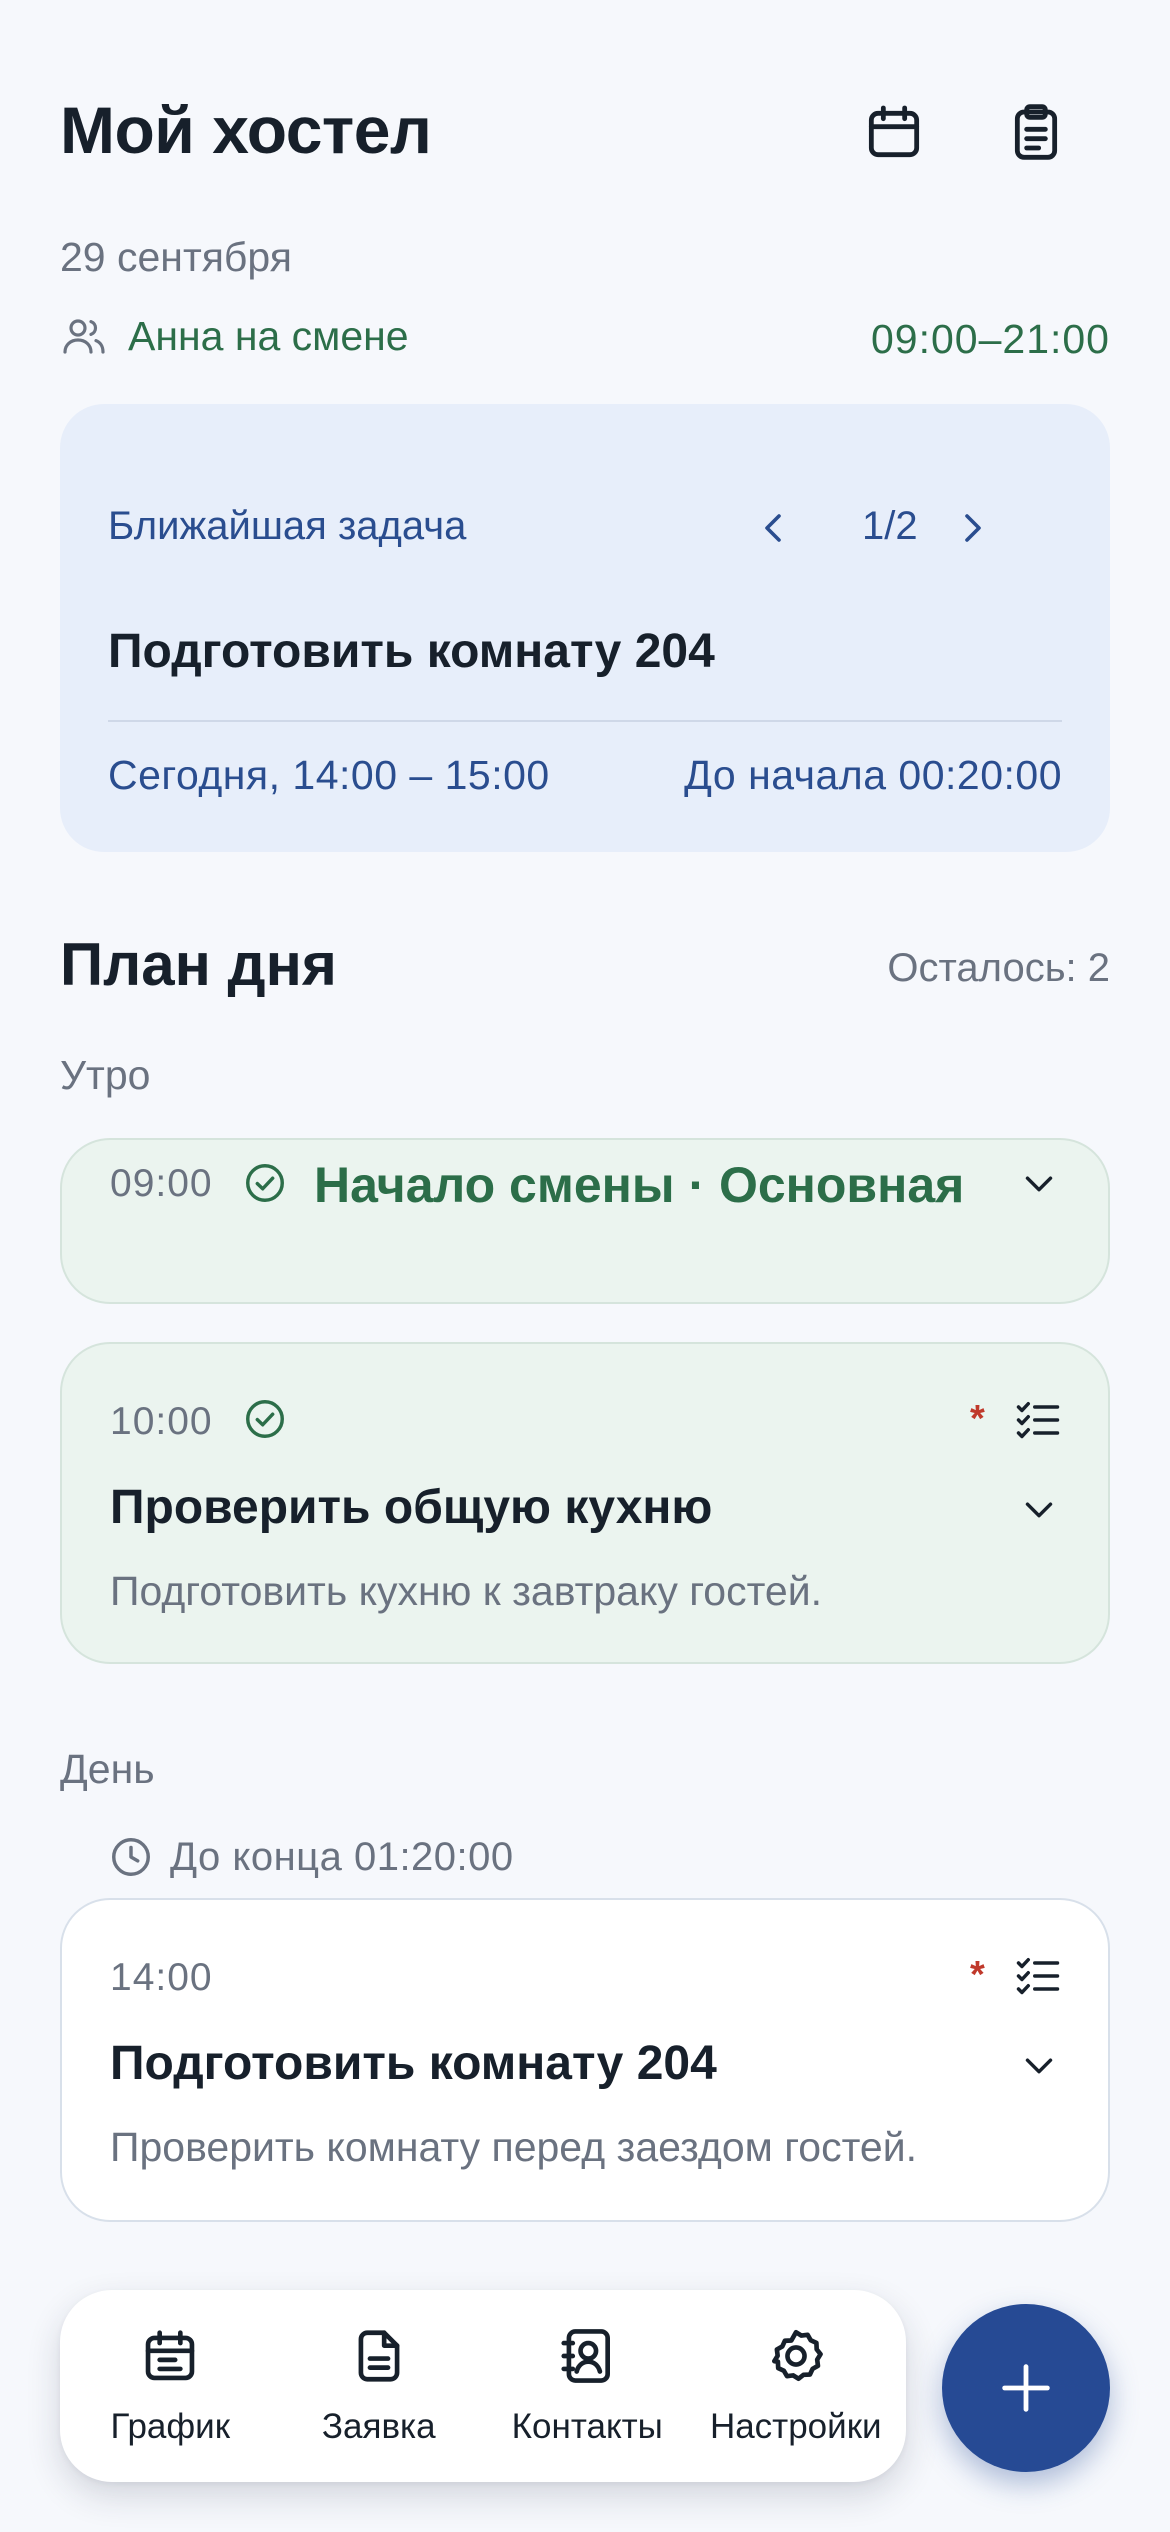 This screenshot has width=1170, height=2532. What do you see at coordinates (379, 2356) in the screenshot?
I see `document-icon` at bounding box center [379, 2356].